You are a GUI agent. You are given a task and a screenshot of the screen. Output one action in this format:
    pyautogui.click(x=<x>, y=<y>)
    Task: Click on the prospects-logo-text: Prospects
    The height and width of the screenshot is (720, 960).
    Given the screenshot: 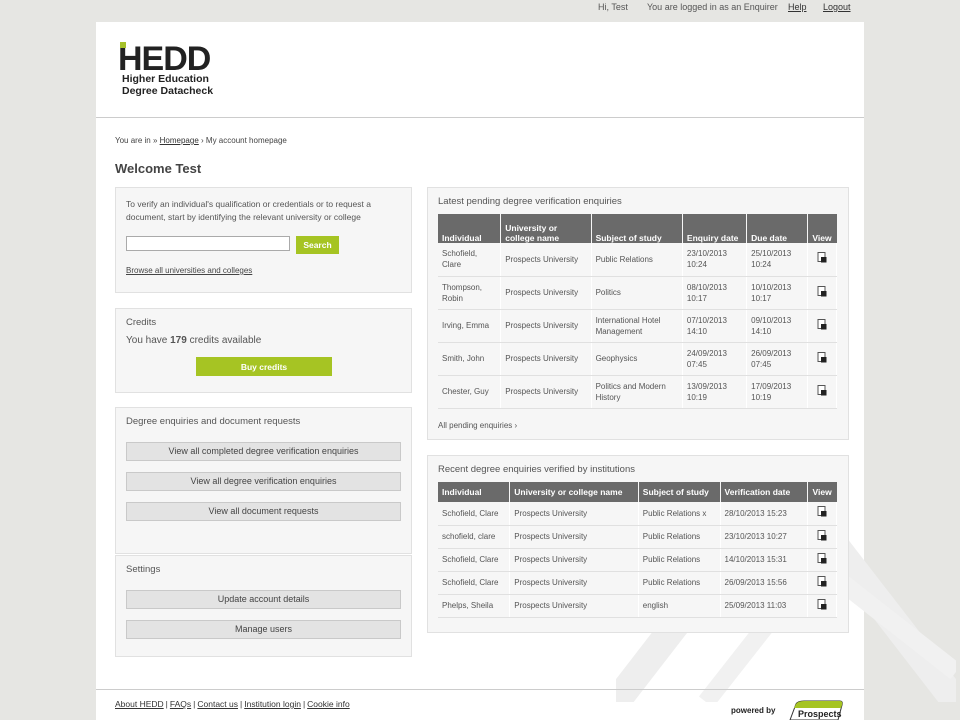 What is the action you would take?
    pyautogui.click(x=820, y=714)
    